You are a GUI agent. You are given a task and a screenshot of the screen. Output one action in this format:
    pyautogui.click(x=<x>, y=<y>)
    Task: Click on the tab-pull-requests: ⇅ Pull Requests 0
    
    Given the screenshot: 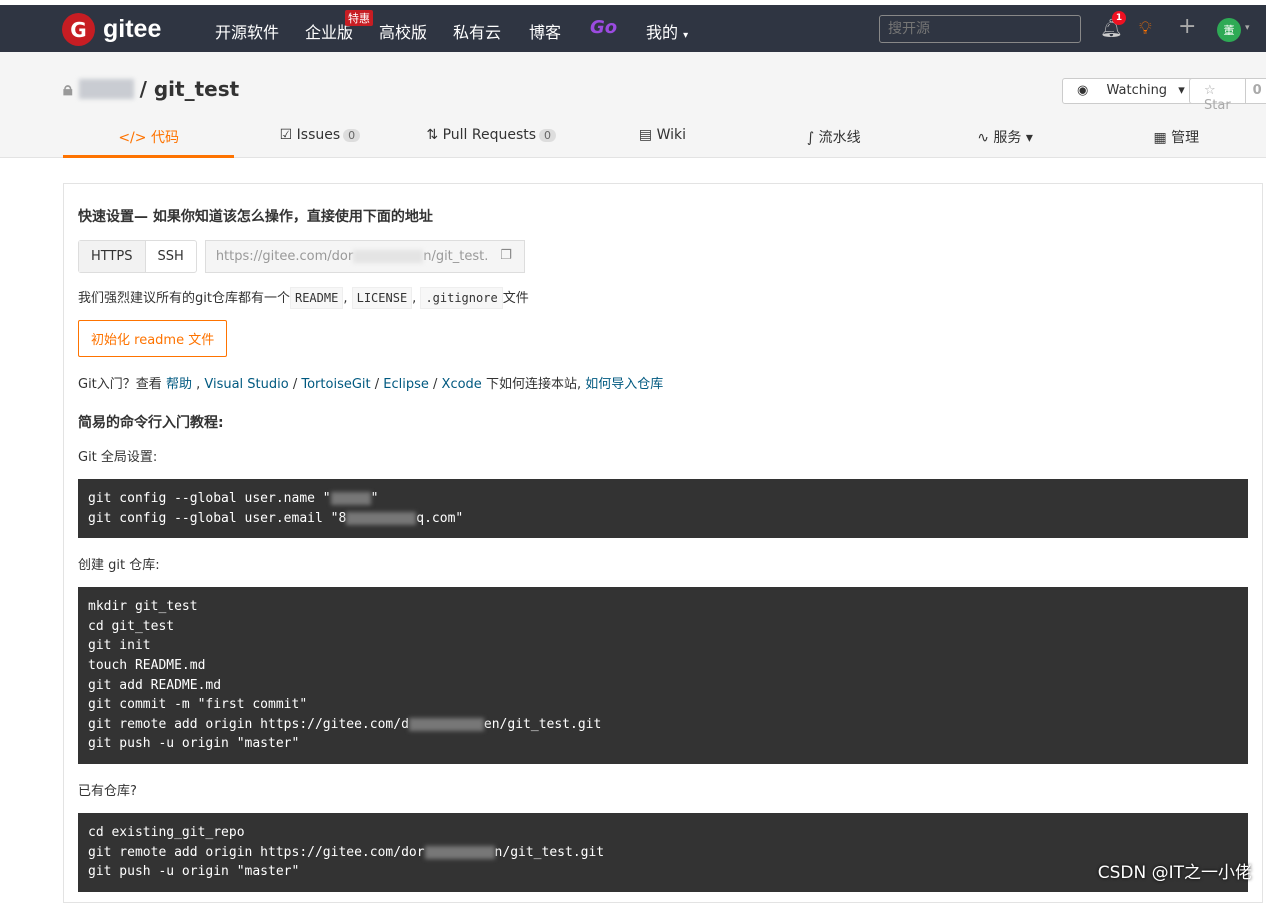 What is the action you would take?
    pyautogui.click(x=491, y=138)
    